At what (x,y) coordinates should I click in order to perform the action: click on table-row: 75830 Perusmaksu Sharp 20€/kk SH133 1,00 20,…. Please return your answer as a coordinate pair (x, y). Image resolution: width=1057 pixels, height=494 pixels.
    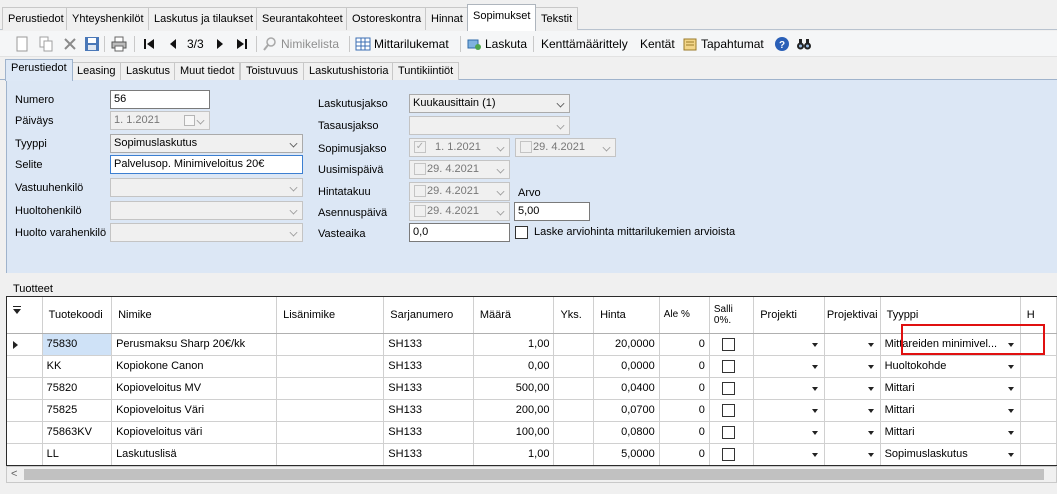
    Looking at the image, I should click on (532, 344).